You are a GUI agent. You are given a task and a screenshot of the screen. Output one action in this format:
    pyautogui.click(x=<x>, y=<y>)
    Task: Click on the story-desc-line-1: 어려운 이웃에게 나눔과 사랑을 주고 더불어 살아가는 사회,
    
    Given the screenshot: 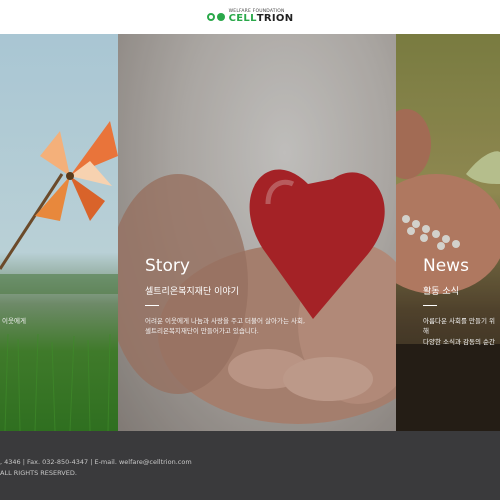 What is the action you would take?
    pyautogui.click(x=225, y=321)
    